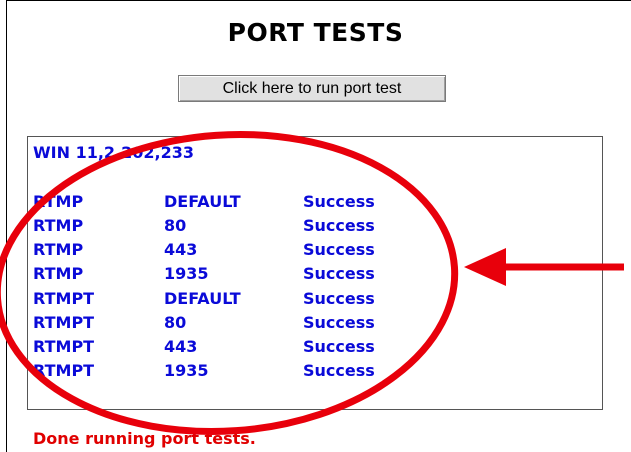 This screenshot has height=452, width=631. What do you see at coordinates (144, 438) in the screenshot?
I see `done-message: Done running port tests.` at bounding box center [144, 438].